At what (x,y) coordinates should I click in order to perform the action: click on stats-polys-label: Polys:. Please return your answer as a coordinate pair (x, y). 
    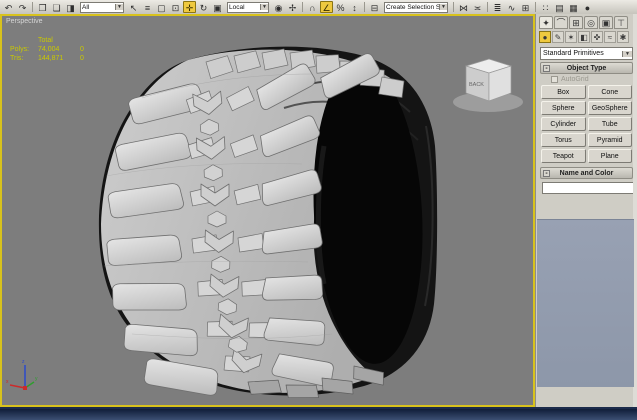
    Looking at the image, I should click on (20, 49).